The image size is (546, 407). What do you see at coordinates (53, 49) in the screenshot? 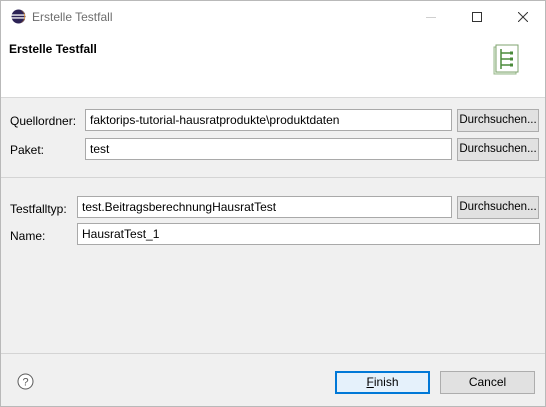
I see `wizard-title: Erstelle Testfall` at bounding box center [53, 49].